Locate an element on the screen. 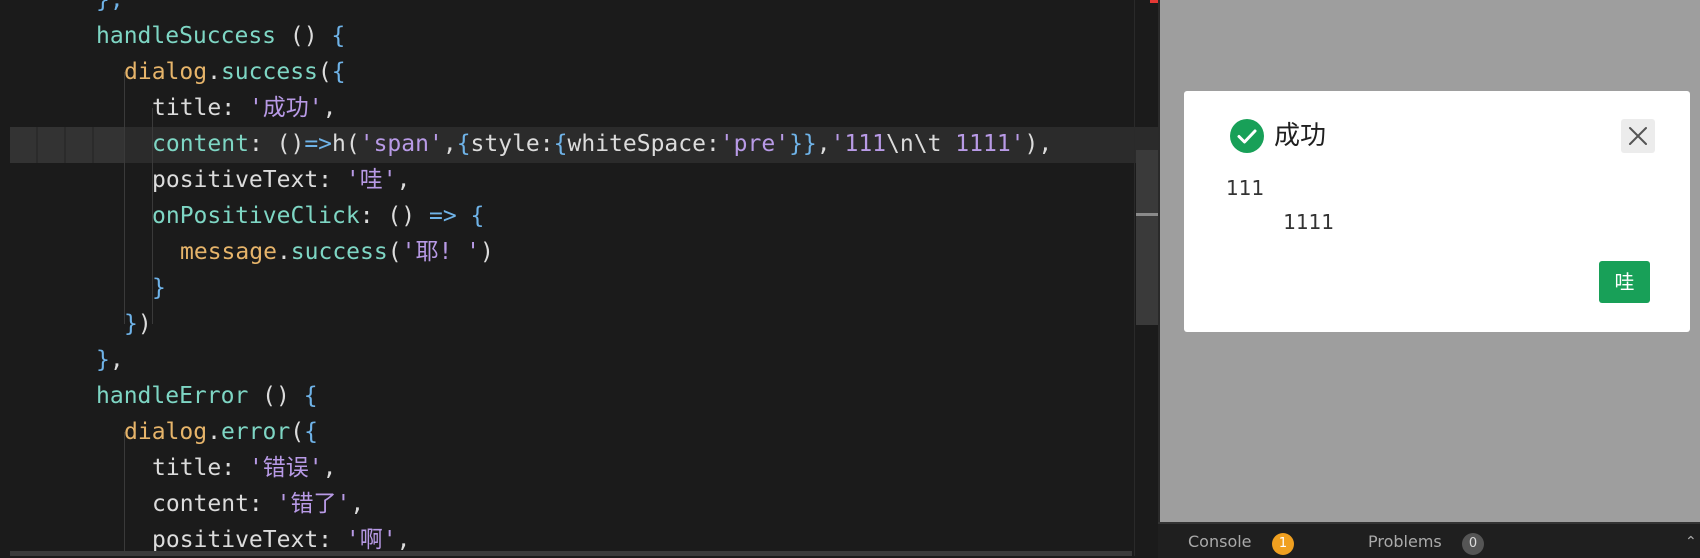 The height and width of the screenshot is (558, 1700). code-token: message is located at coordinates (228, 252).